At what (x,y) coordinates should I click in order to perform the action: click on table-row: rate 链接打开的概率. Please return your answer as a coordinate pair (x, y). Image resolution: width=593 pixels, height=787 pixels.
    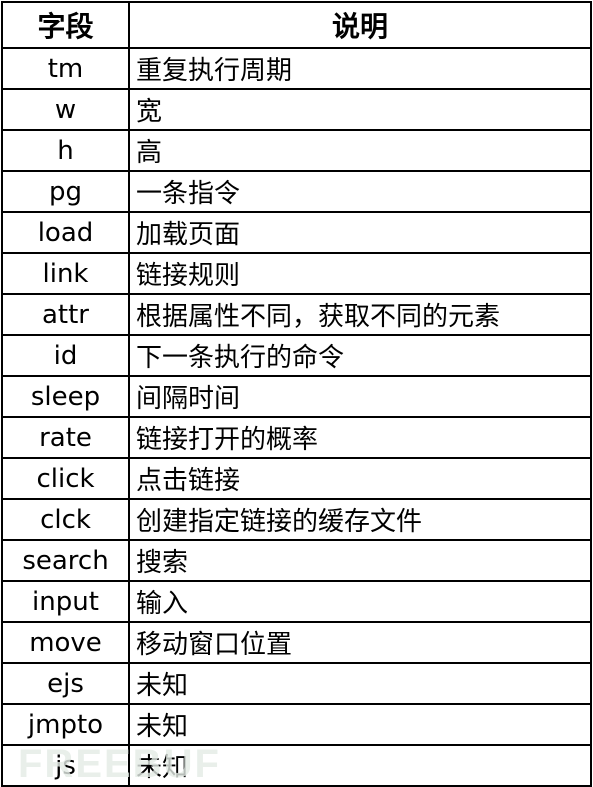
    Looking at the image, I should click on (296, 437).